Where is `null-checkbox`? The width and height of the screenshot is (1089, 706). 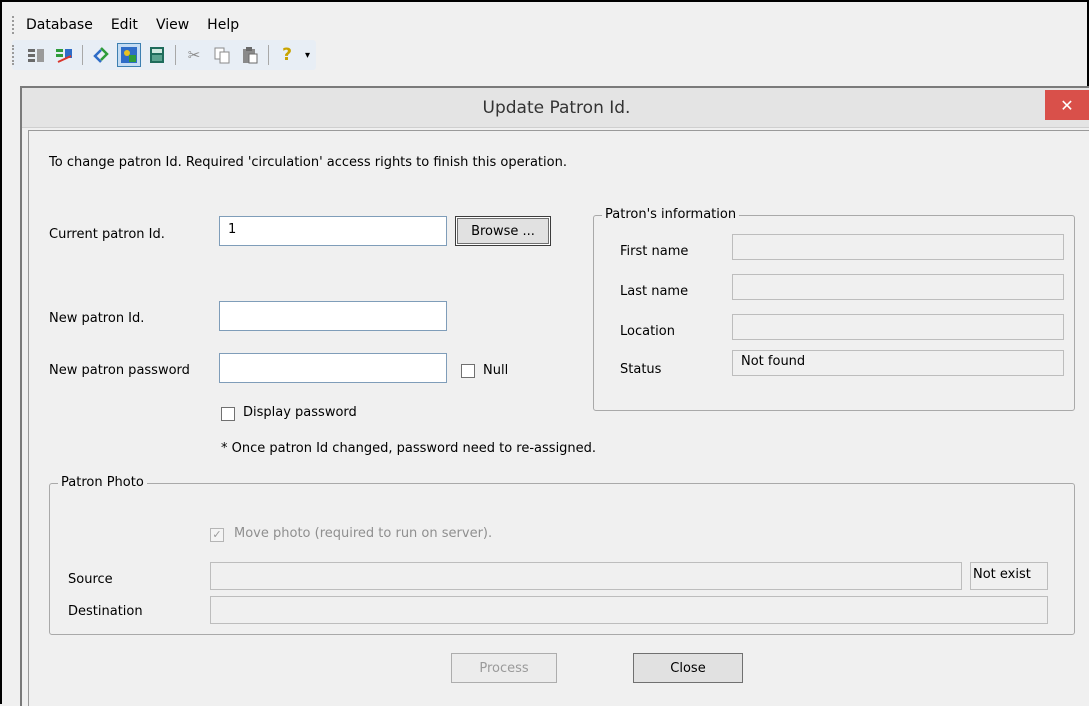 null-checkbox is located at coordinates (468, 371).